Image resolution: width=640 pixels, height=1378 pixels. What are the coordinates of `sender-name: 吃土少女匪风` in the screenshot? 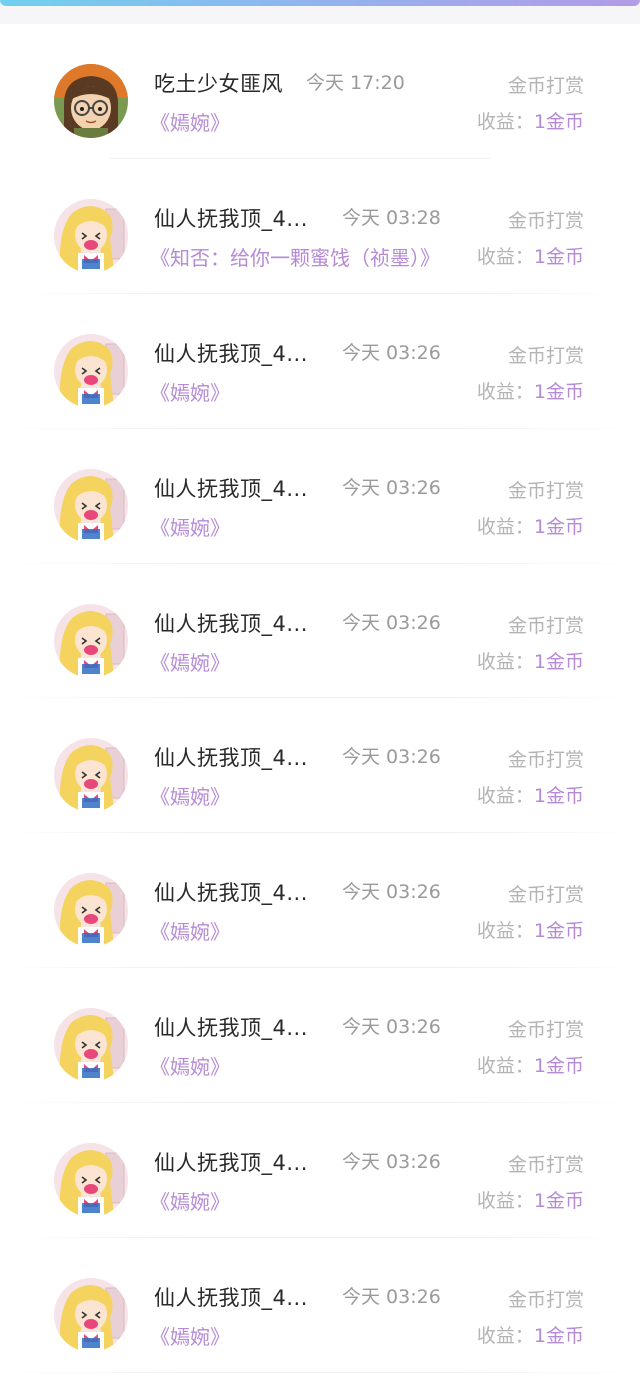 It's located at (218, 83).